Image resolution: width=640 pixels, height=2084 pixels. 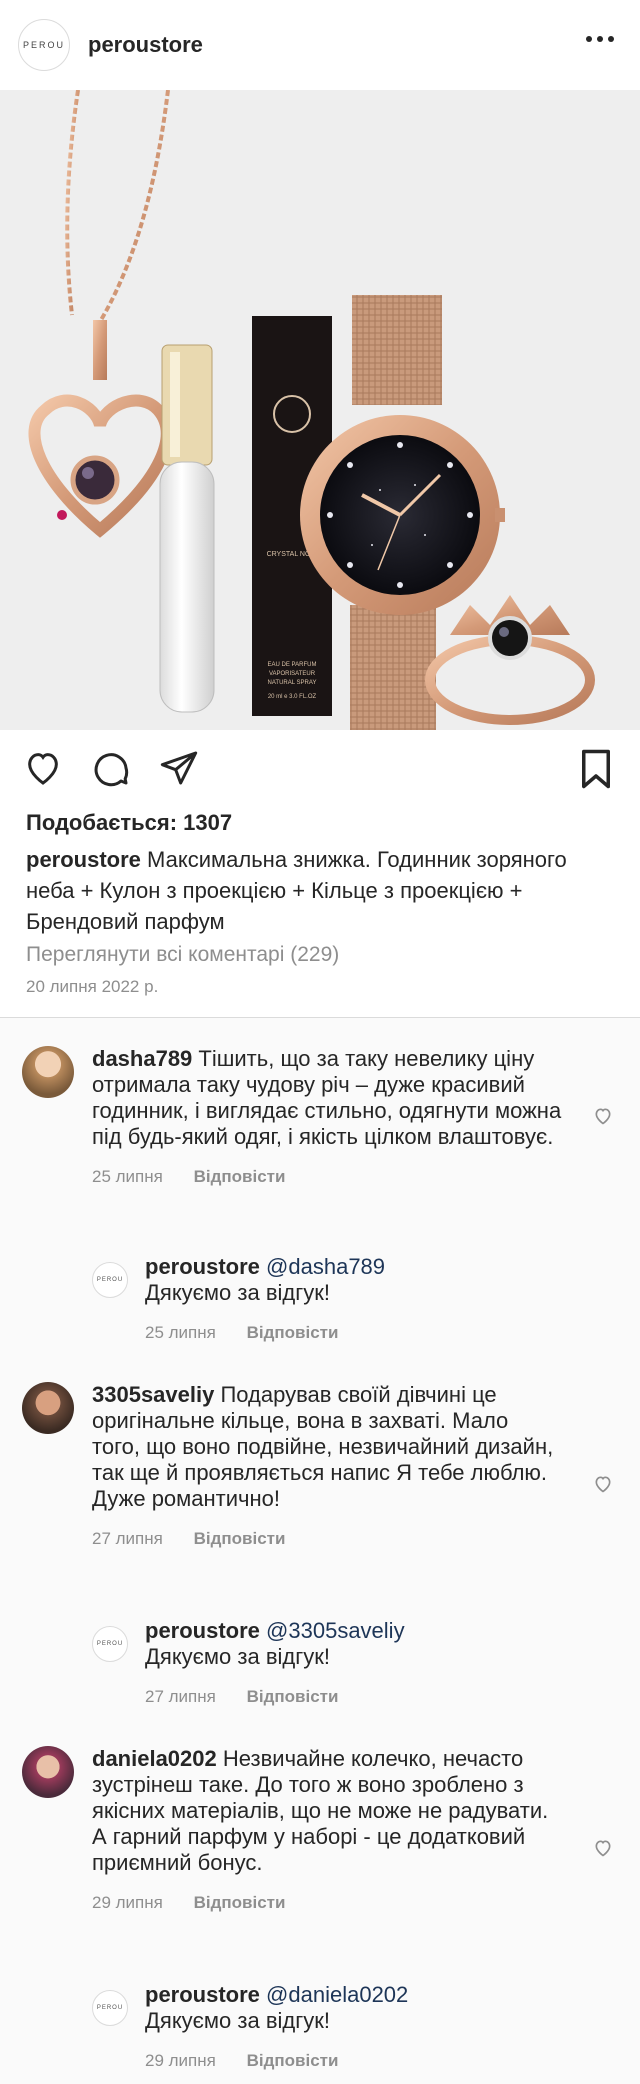 What do you see at coordinates (62, 515) in the screenshot?
I see `pendant-ruby` at bounding box center [62, 515].